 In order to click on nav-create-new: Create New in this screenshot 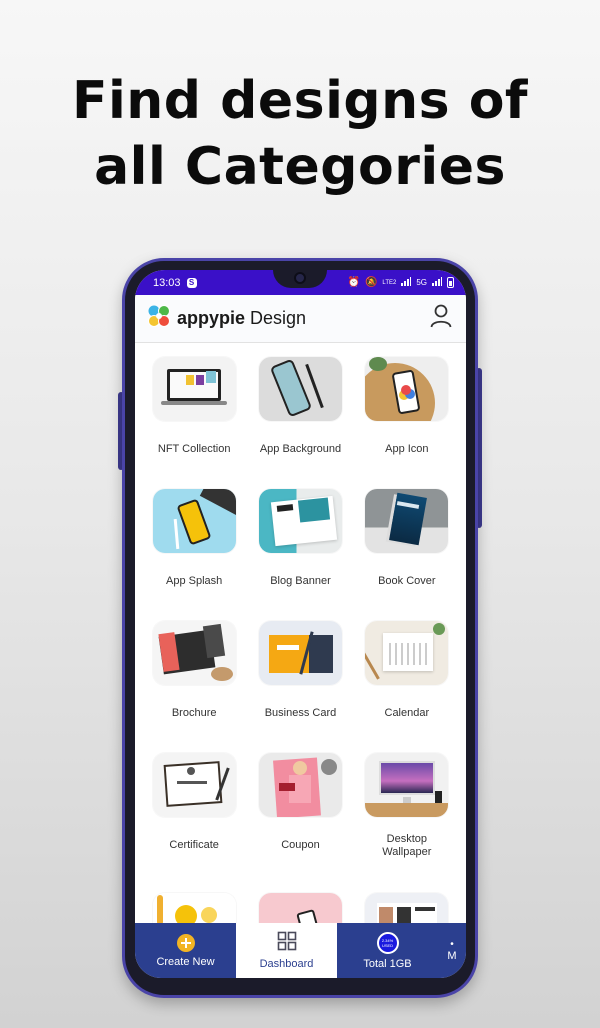, I will do `click(185, 950)`.